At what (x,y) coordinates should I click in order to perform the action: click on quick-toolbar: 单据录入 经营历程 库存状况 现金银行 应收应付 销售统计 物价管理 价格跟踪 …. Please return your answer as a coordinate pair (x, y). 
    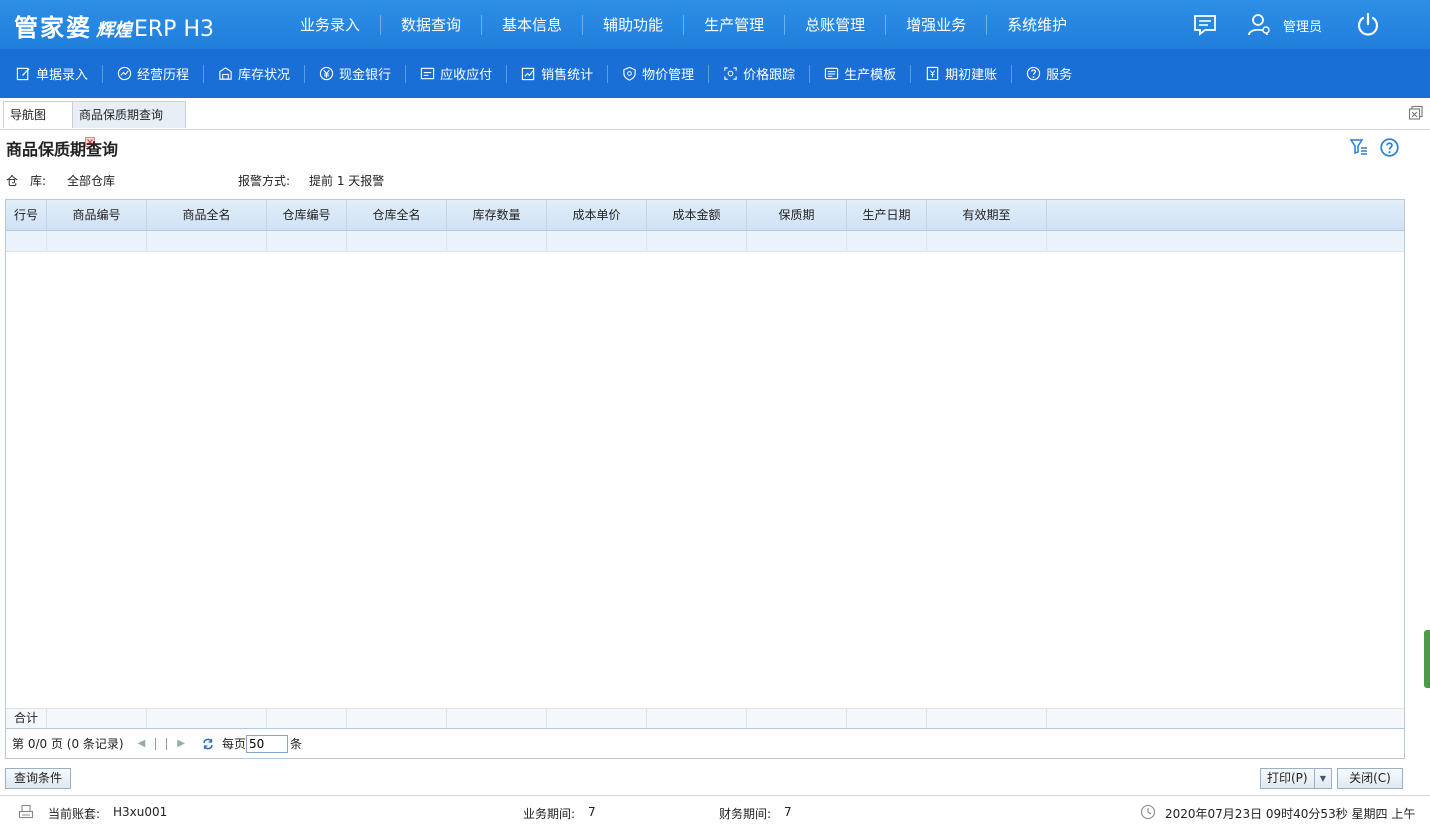
    Looking at the image, I should click on (715, 73).